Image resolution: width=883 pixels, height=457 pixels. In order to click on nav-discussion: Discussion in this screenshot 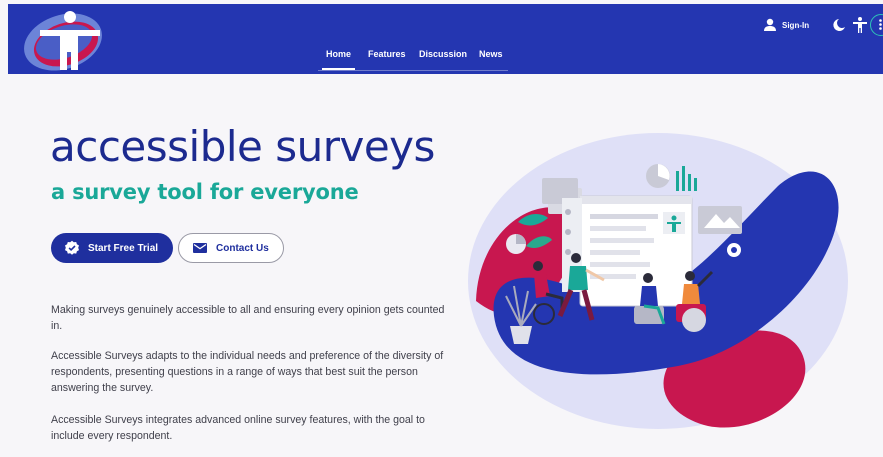, I will do `click(443, 54)`.